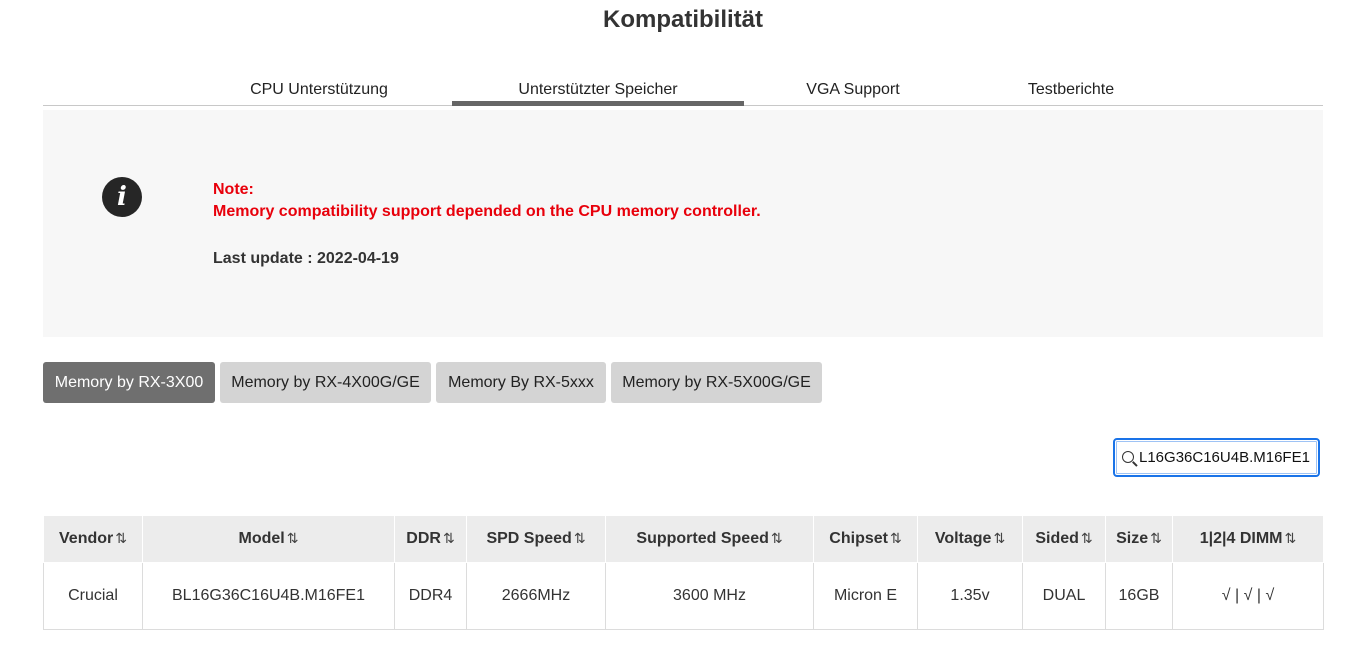  I want to click on tab-vga-support: VGA Support, so click(853, 91).